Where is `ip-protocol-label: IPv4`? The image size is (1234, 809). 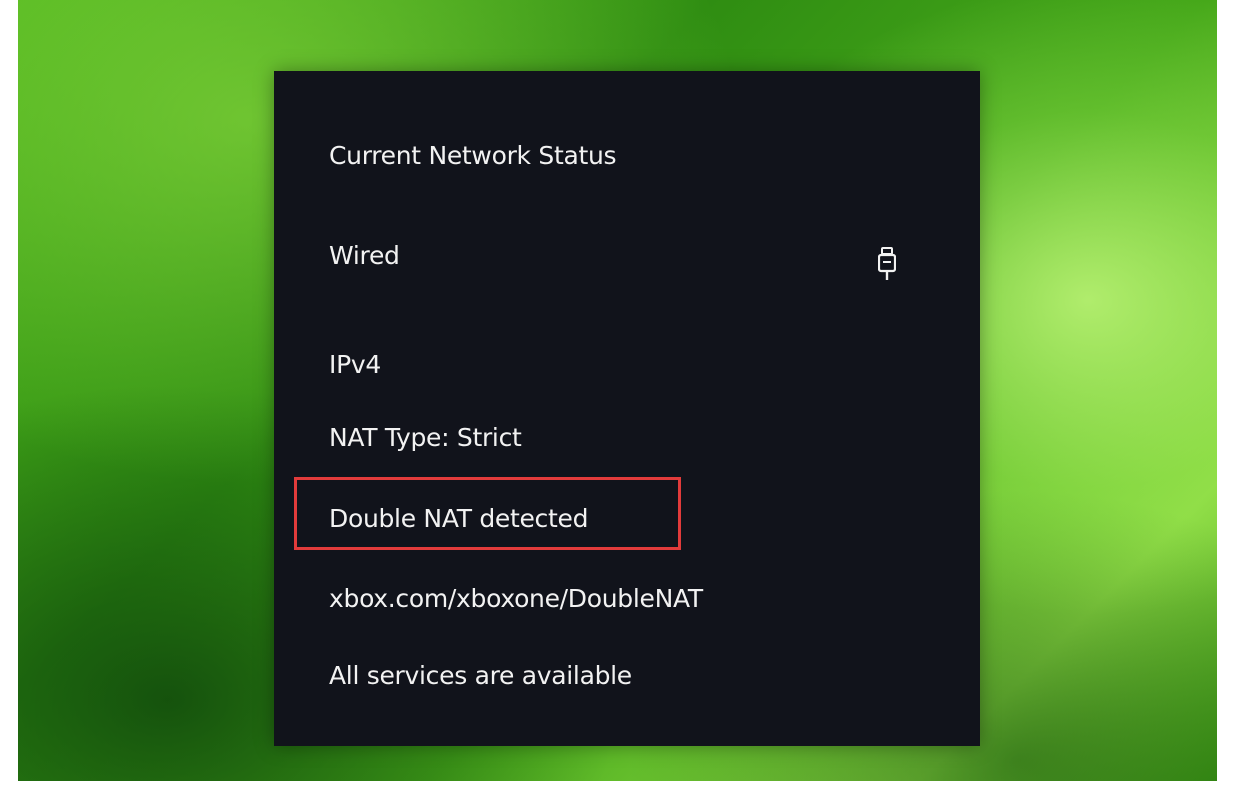
ip-protocol-label: IPv4 is located at coordinates (355, 364).